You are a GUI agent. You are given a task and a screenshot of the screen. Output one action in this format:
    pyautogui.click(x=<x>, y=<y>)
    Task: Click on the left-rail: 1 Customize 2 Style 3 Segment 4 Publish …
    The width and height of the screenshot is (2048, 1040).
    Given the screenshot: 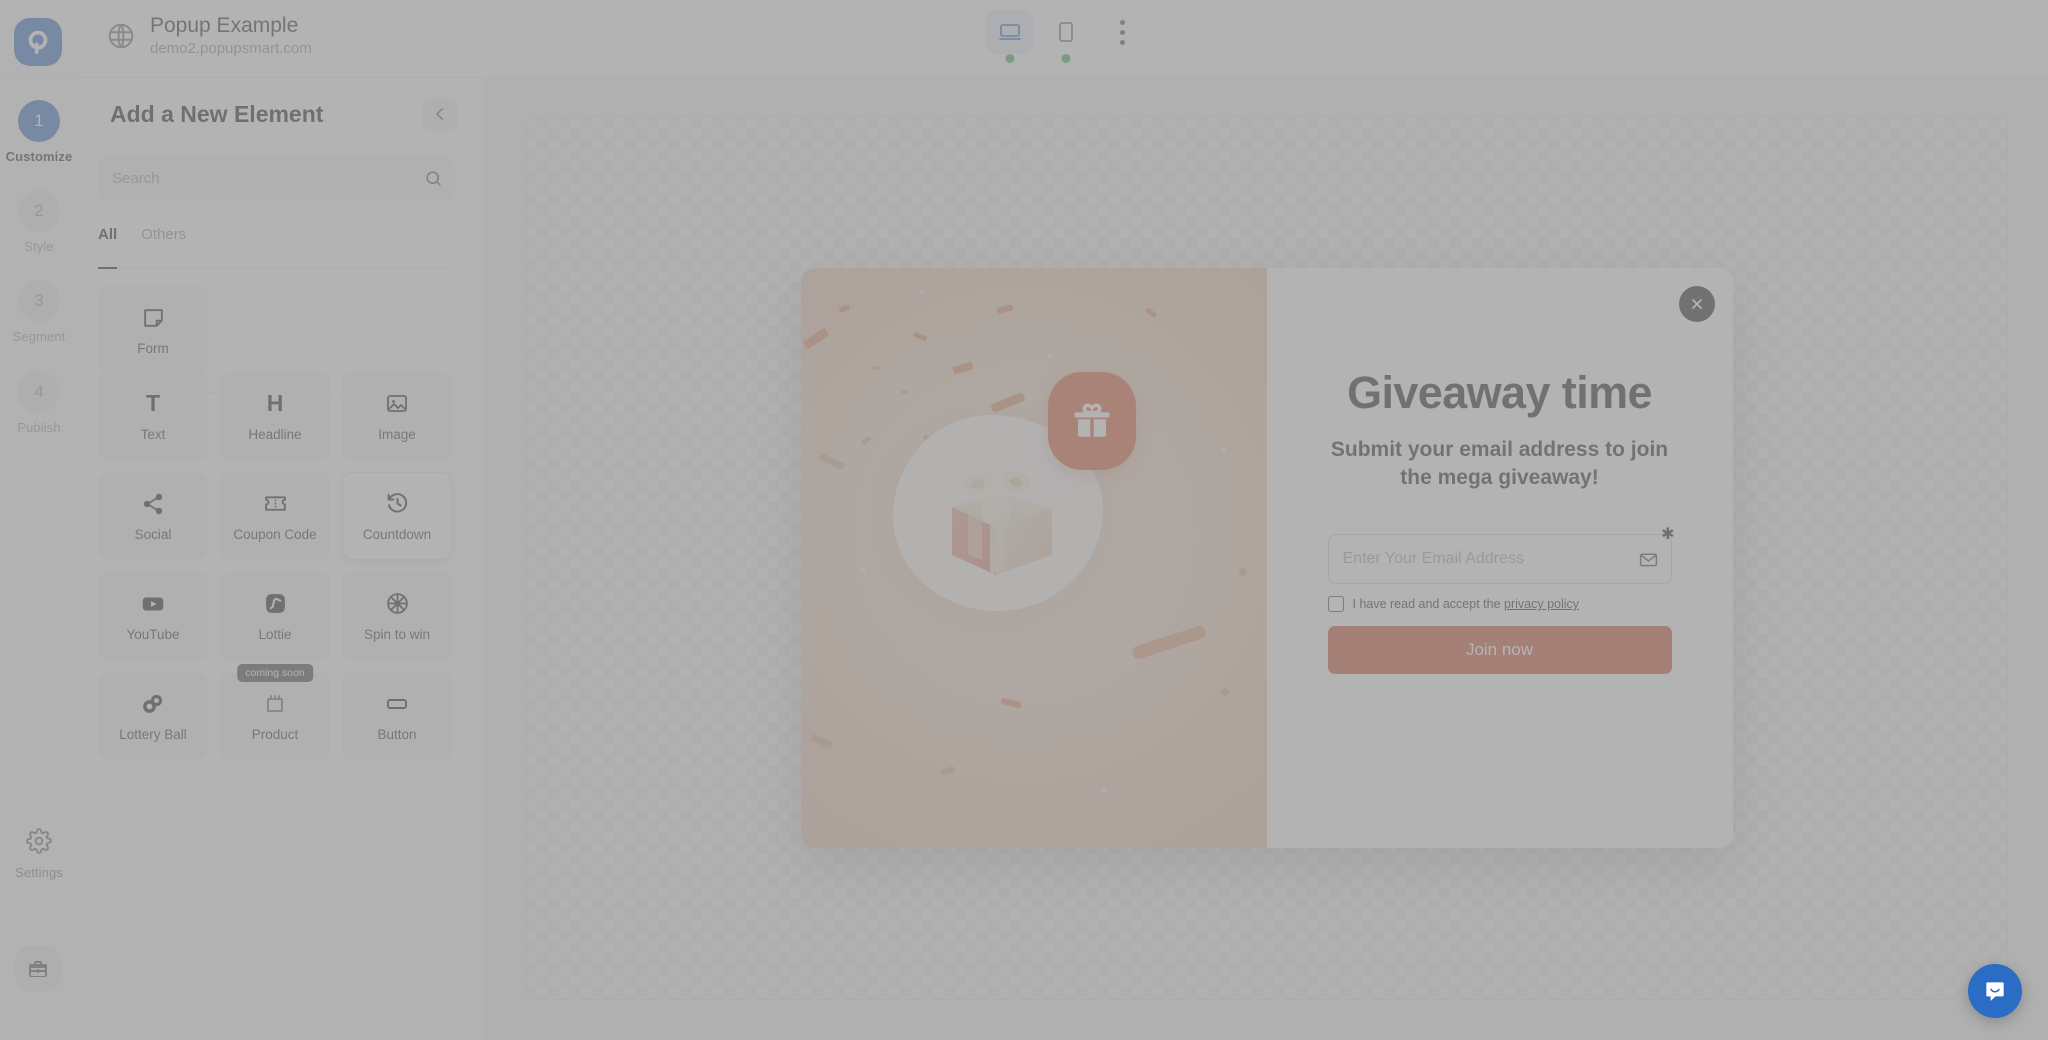 What is the action you would take?
    pyautogui.click(x=39, y=520)
    